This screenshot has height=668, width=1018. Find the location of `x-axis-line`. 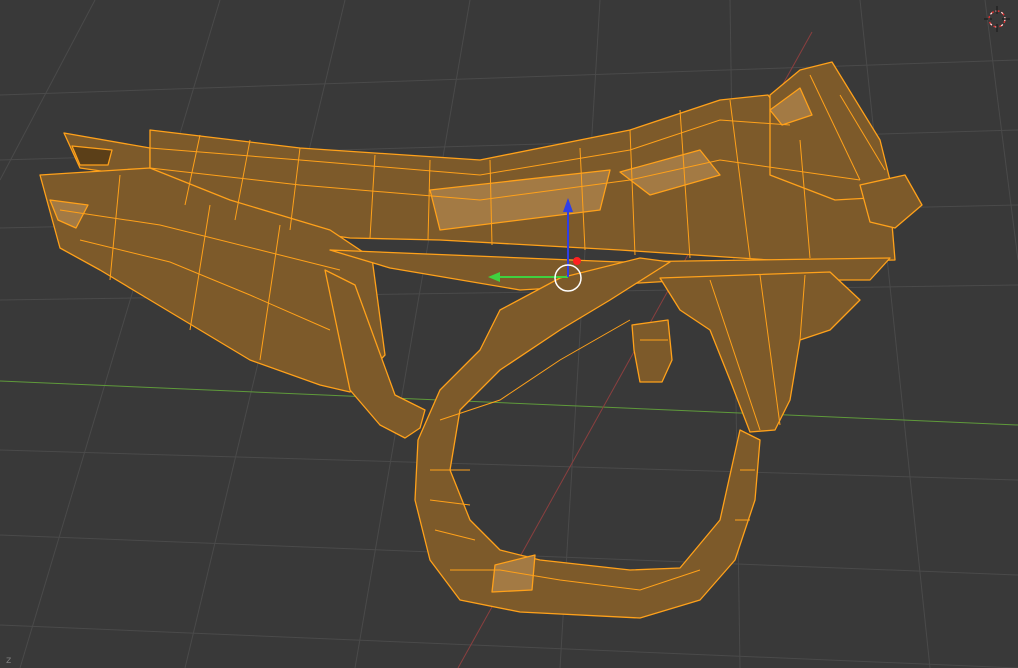

x-axis-line is located at coordinates (509, 403).